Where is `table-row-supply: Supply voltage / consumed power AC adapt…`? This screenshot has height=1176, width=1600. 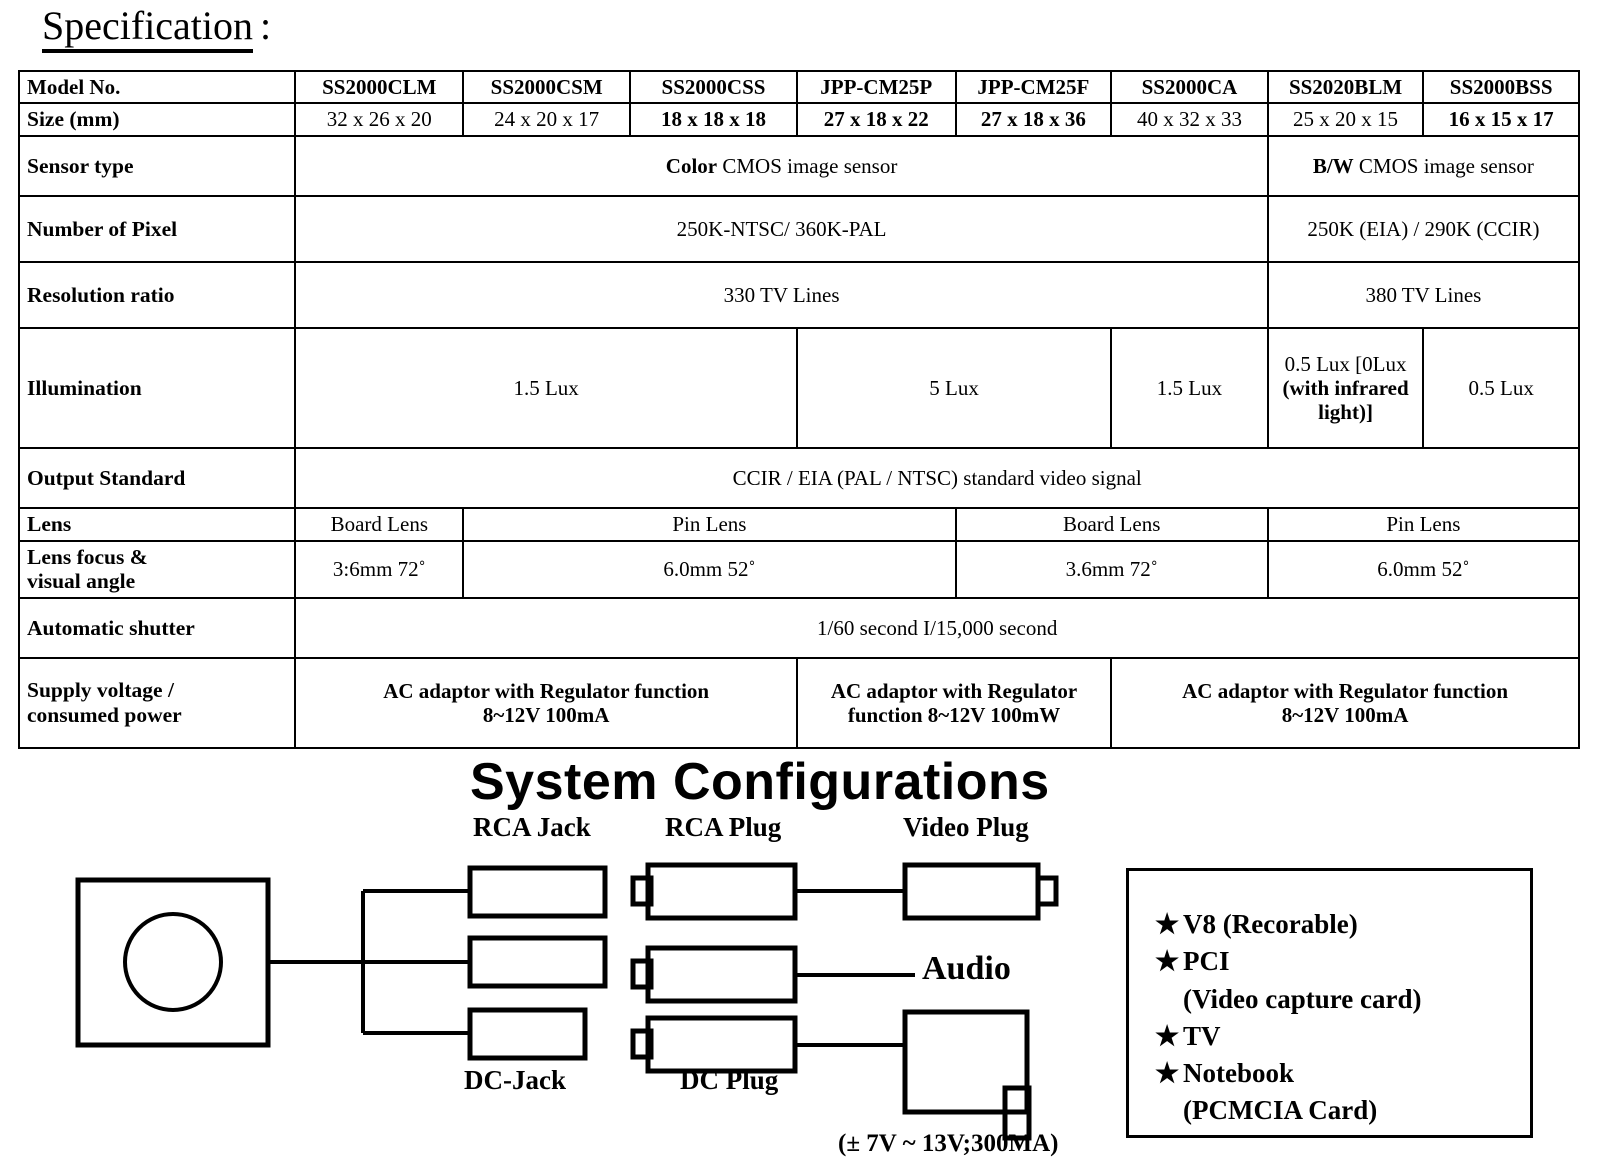
table-row-supply: Supply voltage / consumed power AC adapt… is located at coordinates (798, 703).